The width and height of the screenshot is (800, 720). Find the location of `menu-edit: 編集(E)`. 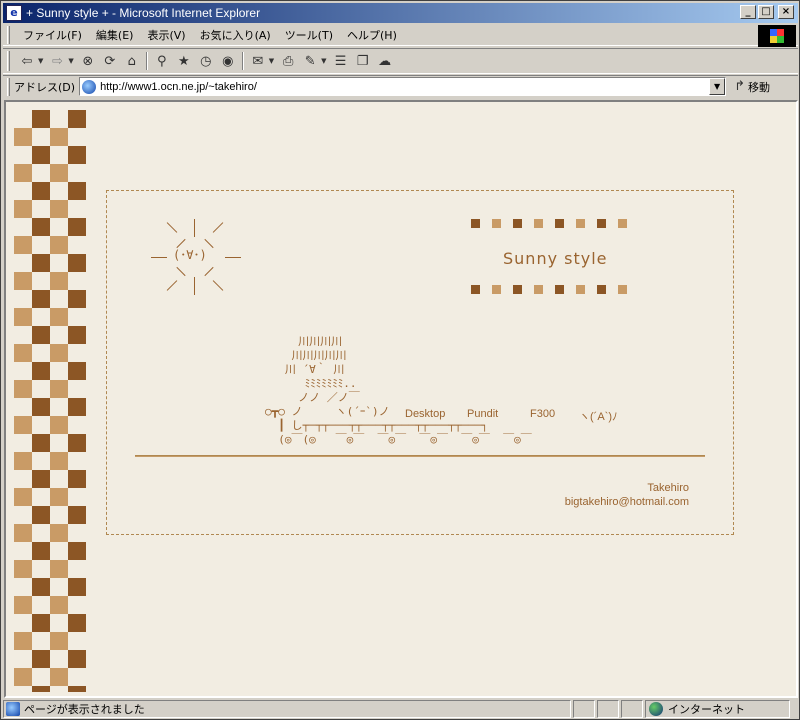

menu-edit: 編集(E) is located at coordinates (115, 35).